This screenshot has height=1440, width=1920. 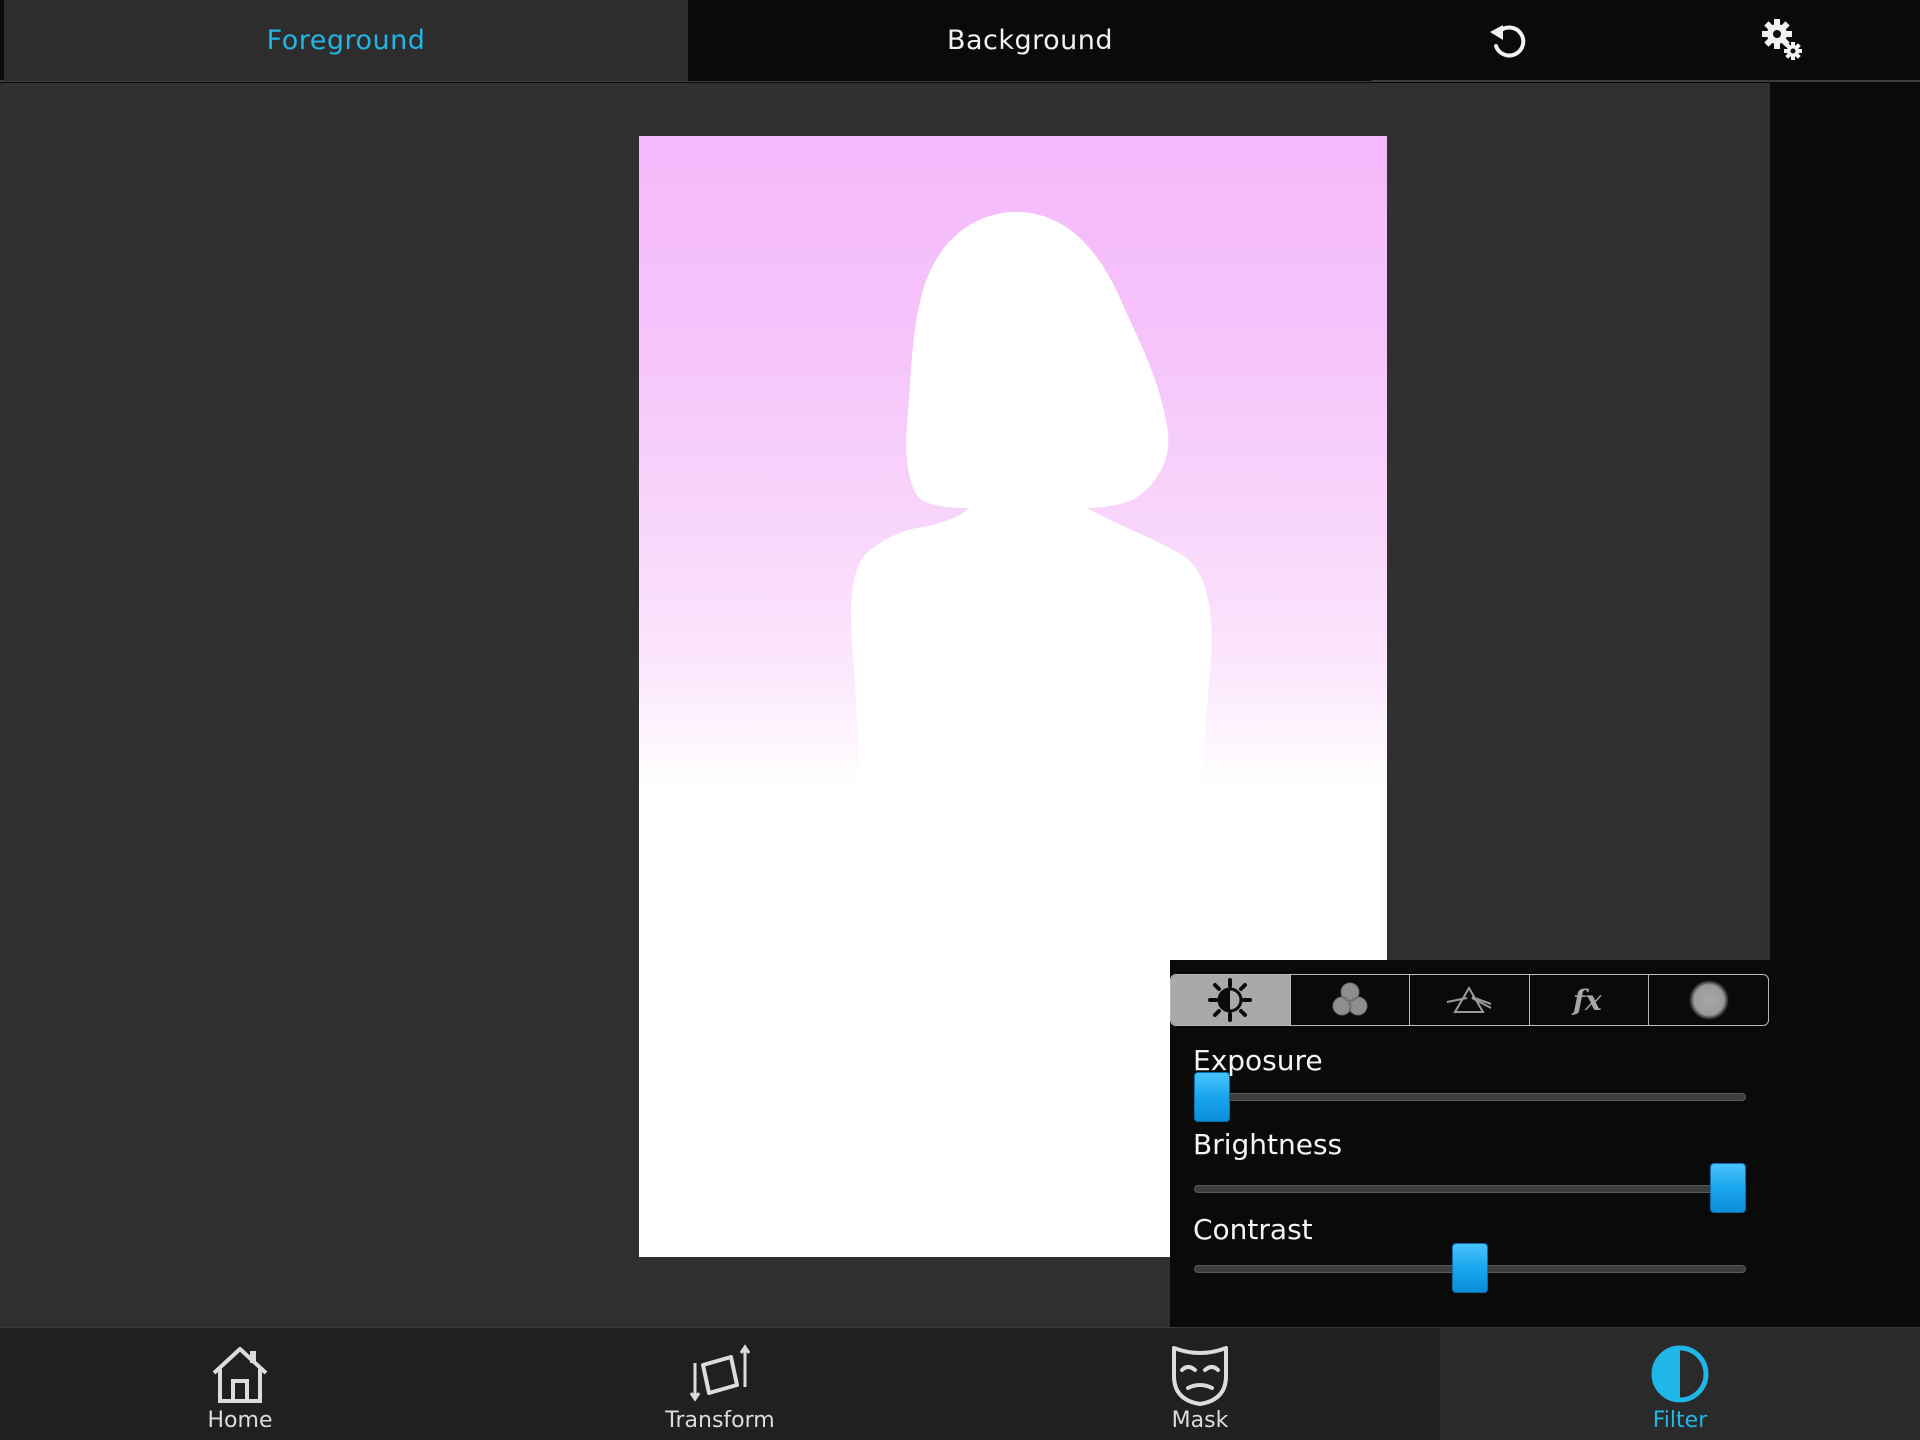 What do you see at coordinates (960, 1383) in the screenshot?
I see `bottom-nav-bar: Home Transform Mask Filter` at bounding box center [960, 1383].